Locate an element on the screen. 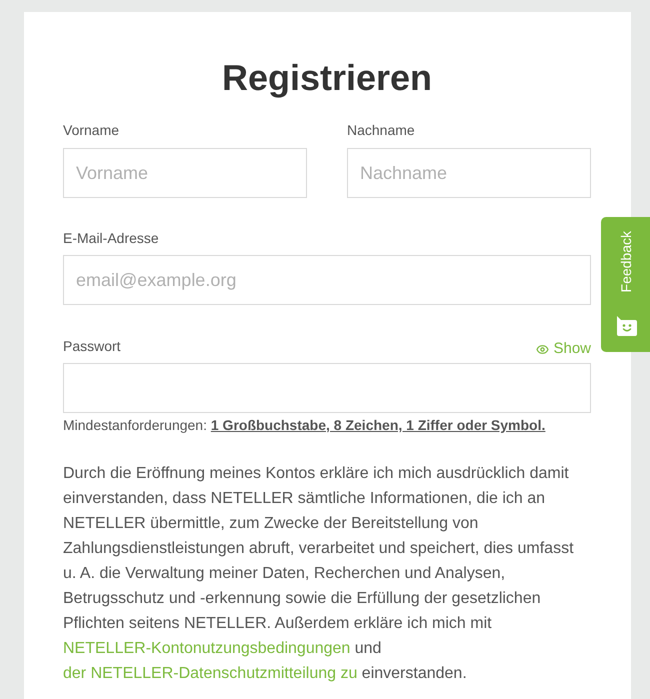 This screenshot has width=650, height=699. field-label: Vorname is located at coordinates (91, 130).